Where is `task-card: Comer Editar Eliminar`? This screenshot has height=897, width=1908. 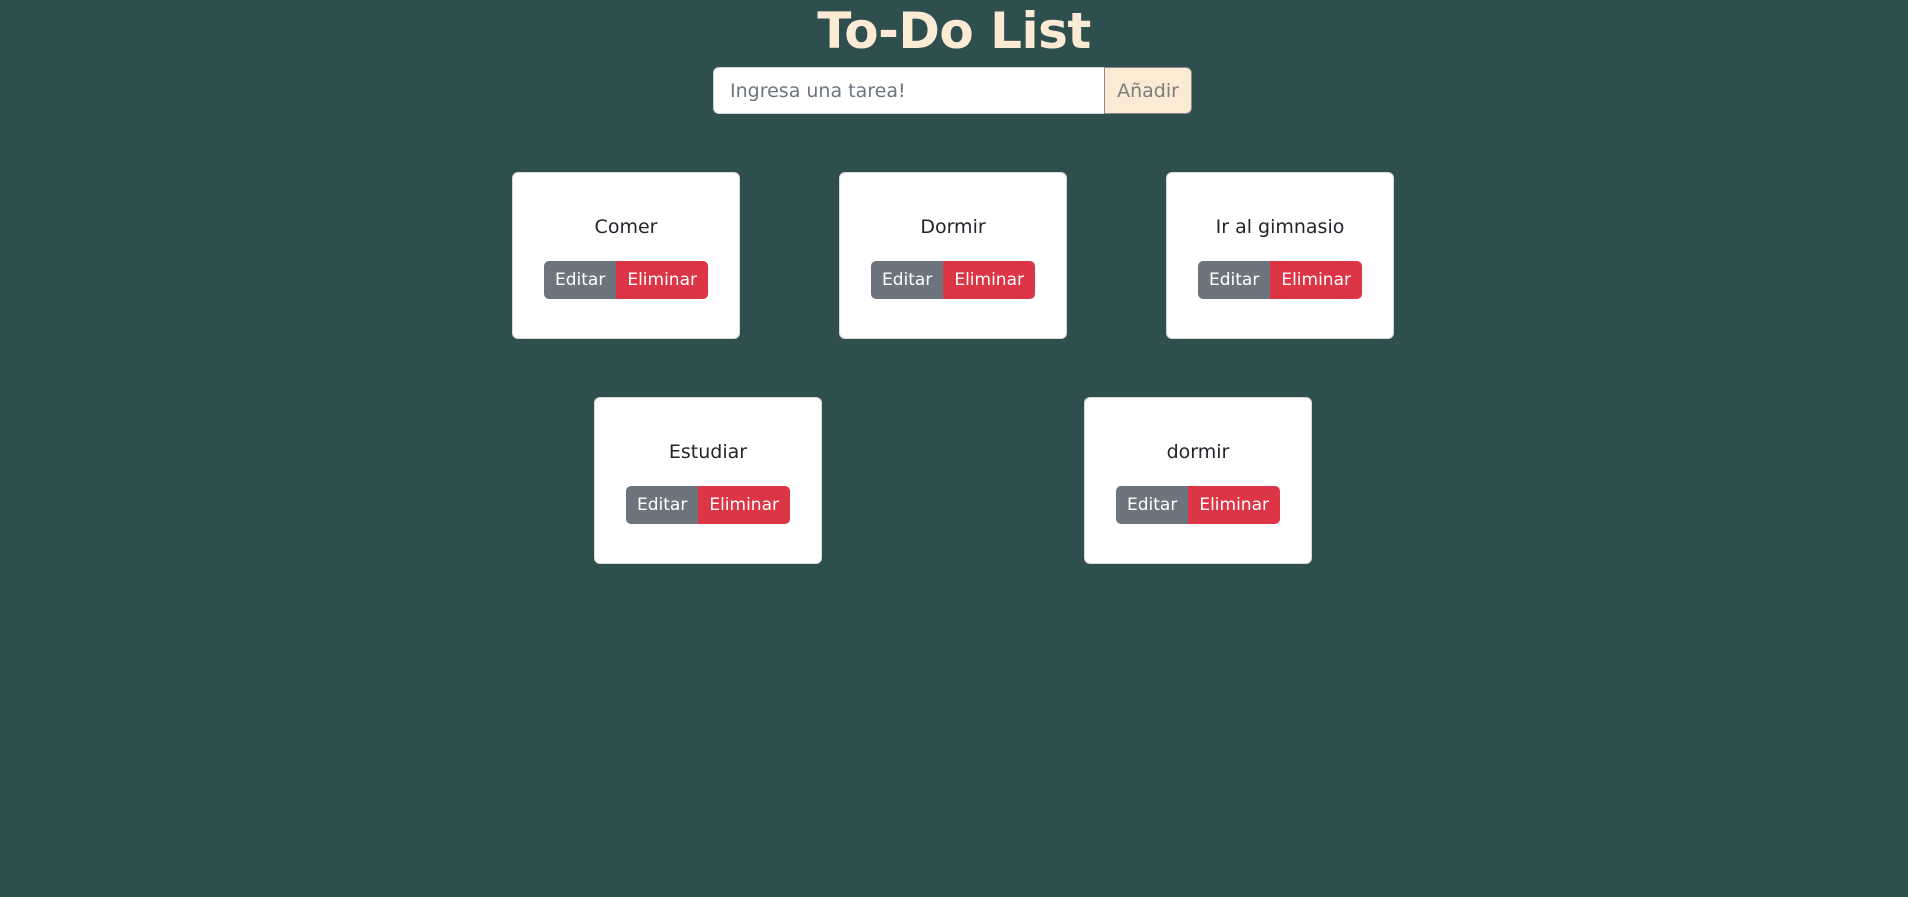 task-card: Comer Editar Eliminar is located at coordinates (626, 255).